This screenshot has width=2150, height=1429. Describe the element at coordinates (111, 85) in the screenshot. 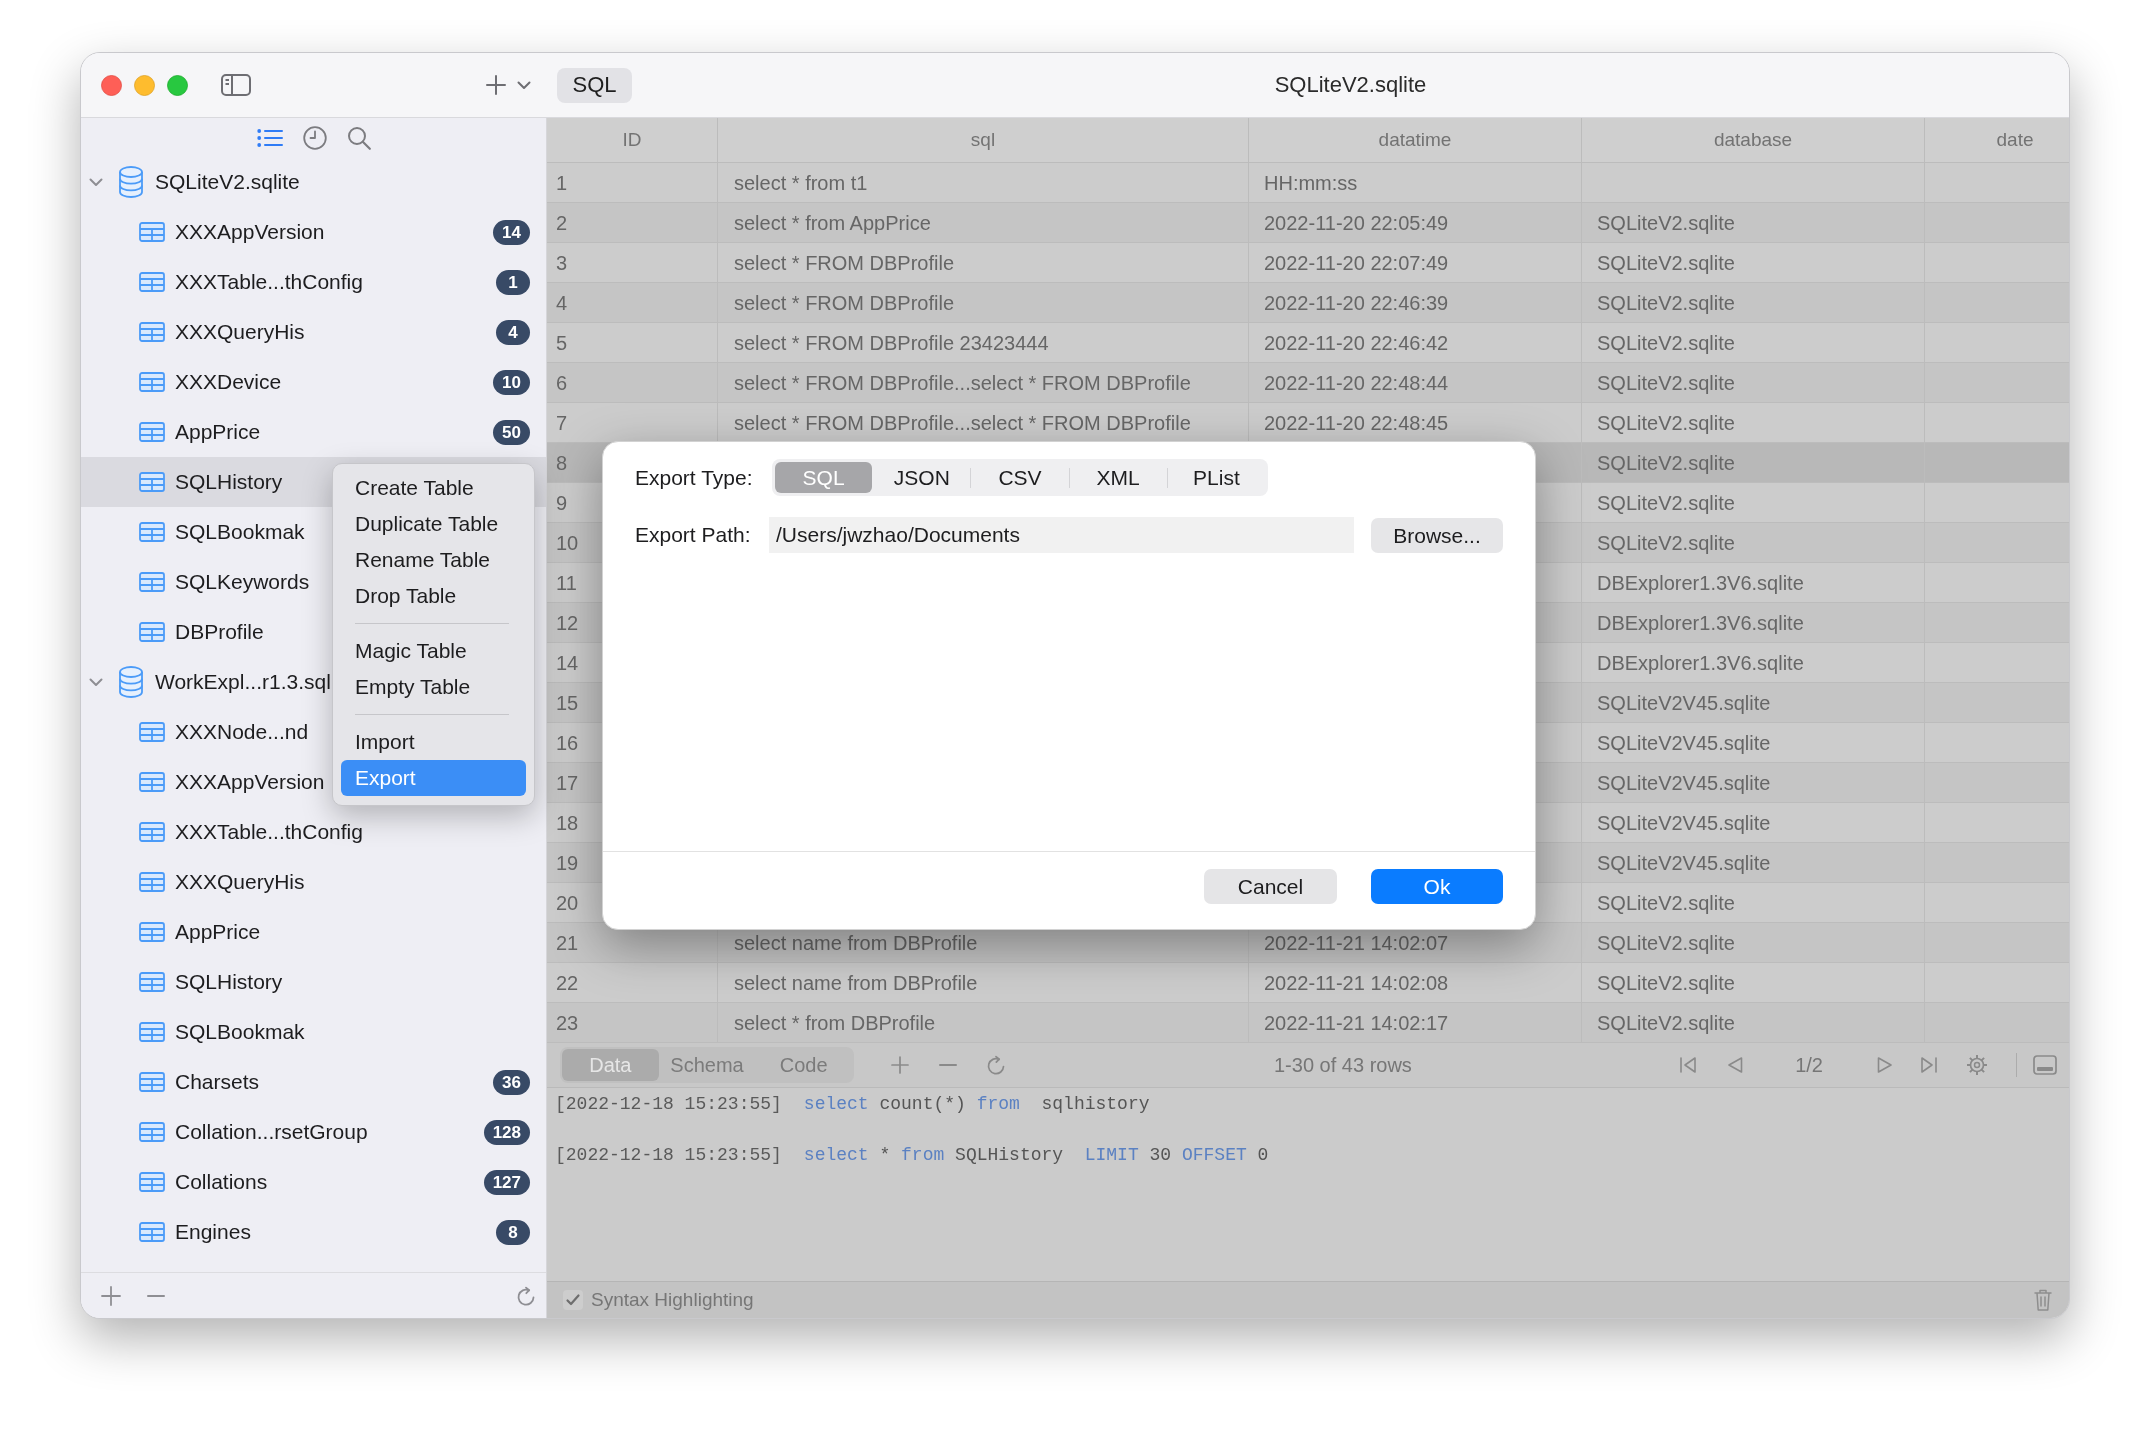

I see `close-icon` at that location.